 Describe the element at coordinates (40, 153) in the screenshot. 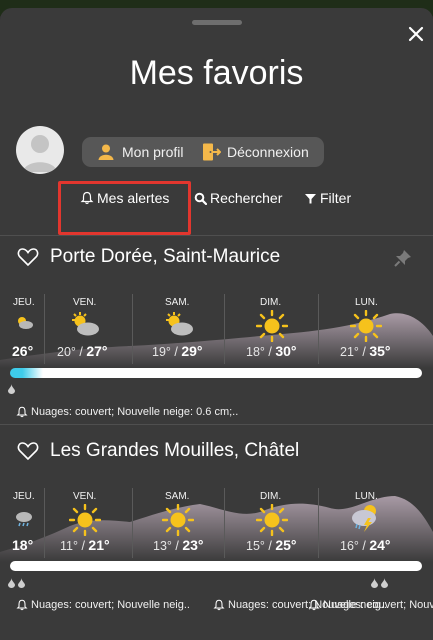

I see `avatar-silhouette-icon` at that location.